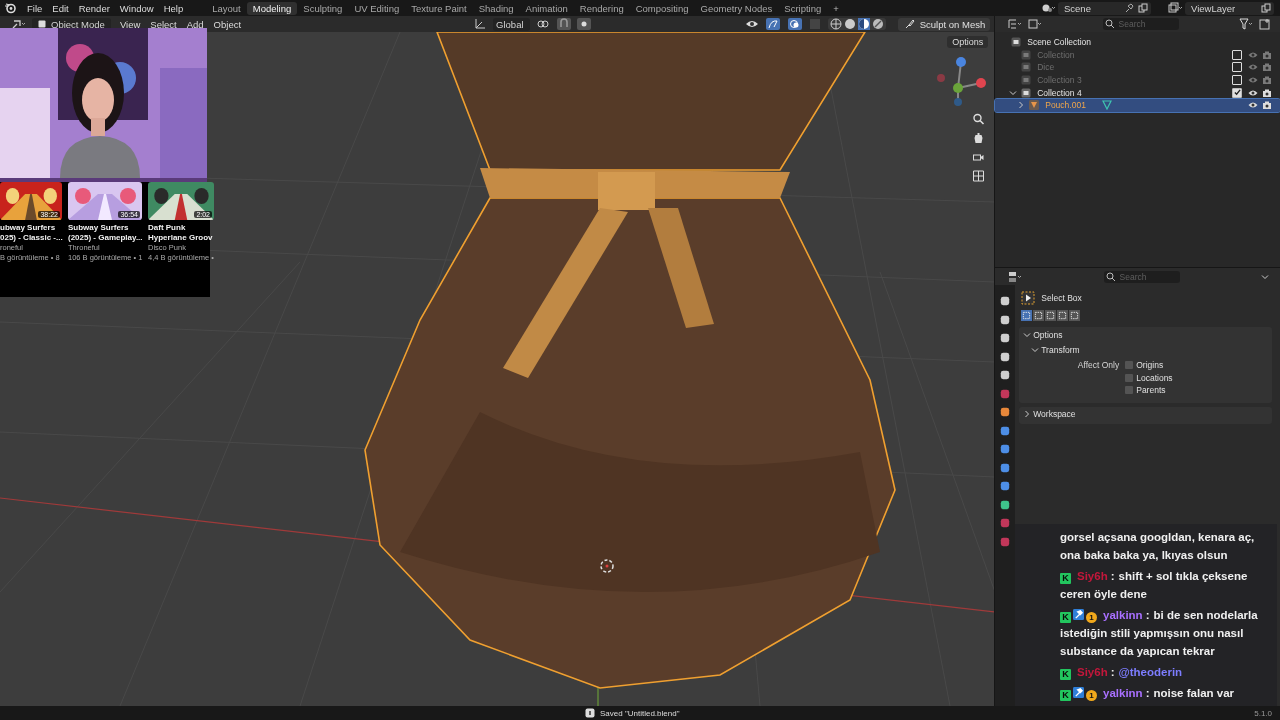 This screenshot has width=1280, height=720. What do you see at coordinates (10, 8) in the screenshot?
I see `logo-icon` at bounding box center [10, 8].